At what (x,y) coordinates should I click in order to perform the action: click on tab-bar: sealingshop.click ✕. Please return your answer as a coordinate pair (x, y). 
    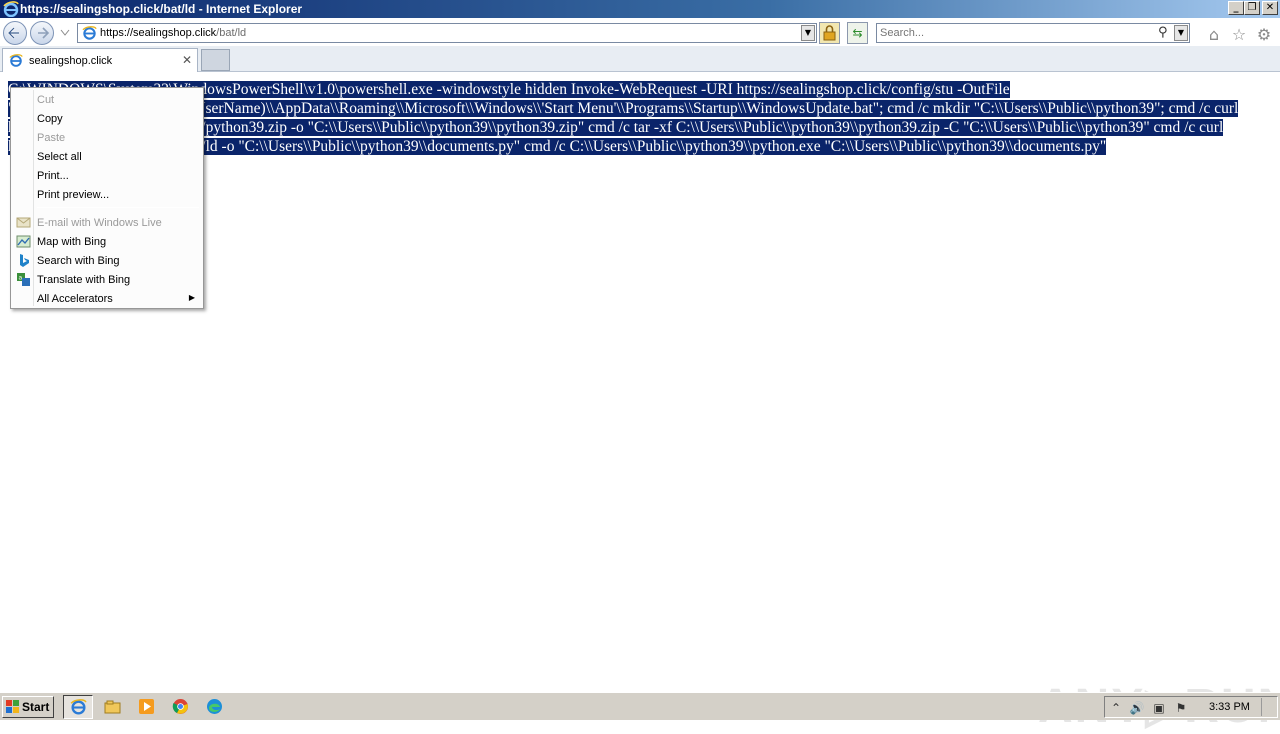
    Looking at the image, I should click on (640, 59).